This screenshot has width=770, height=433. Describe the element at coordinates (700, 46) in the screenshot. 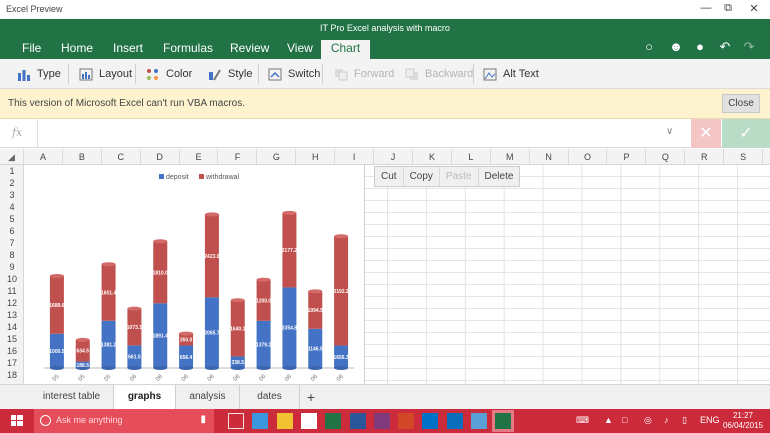

I see `share-person-icon: ●` at that location.